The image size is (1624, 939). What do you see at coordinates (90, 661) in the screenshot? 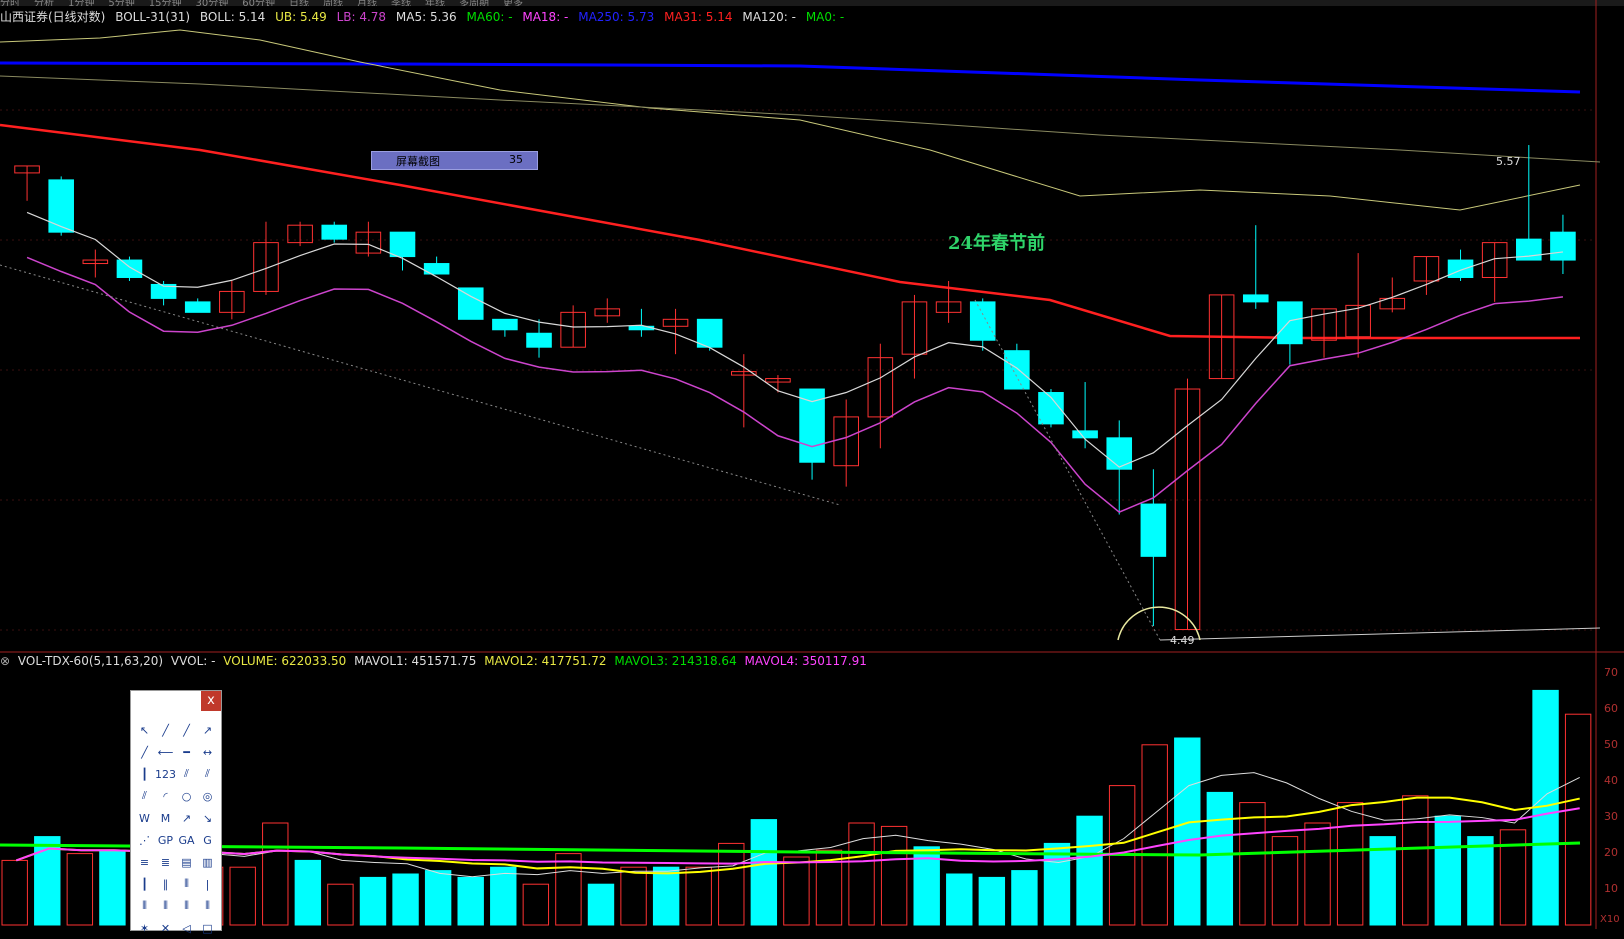
I see `vol-indicator-name: VOL-TDX-60(5,11,63,20)` at bounding box center [90, 661].